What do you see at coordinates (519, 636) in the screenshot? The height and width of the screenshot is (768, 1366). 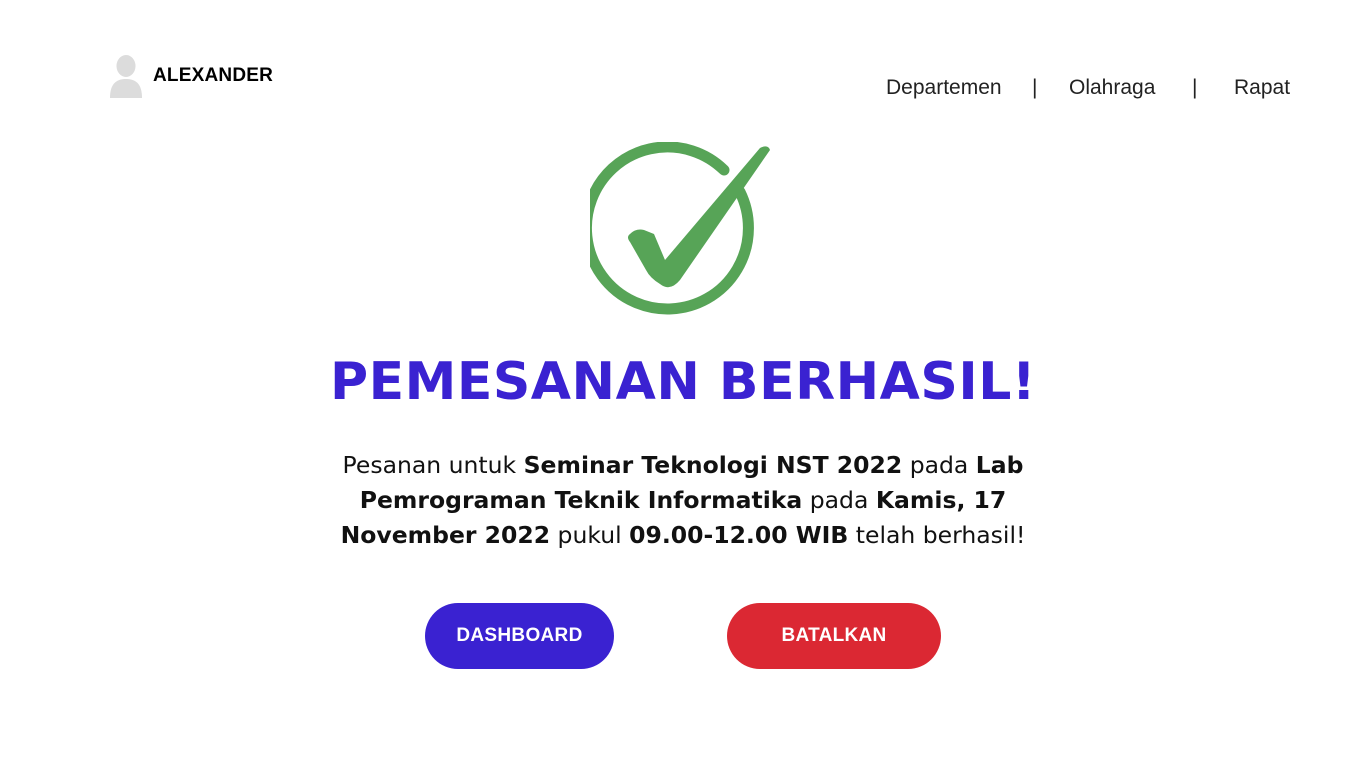 I see `dashboard-button: DASHBOARD` at bounding box center [519, 636].